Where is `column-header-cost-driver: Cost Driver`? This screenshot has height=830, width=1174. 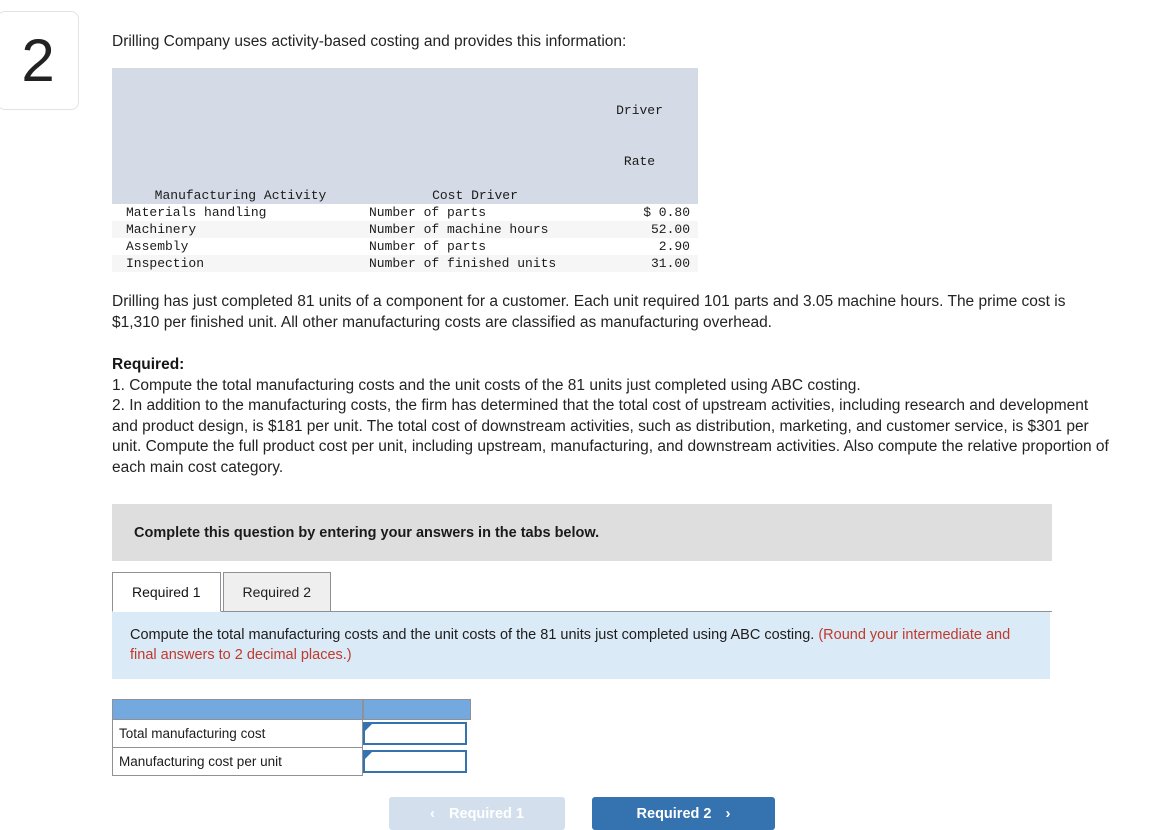
column-header-cost-driver: Cost Driver is located at coordinates (475, 195).